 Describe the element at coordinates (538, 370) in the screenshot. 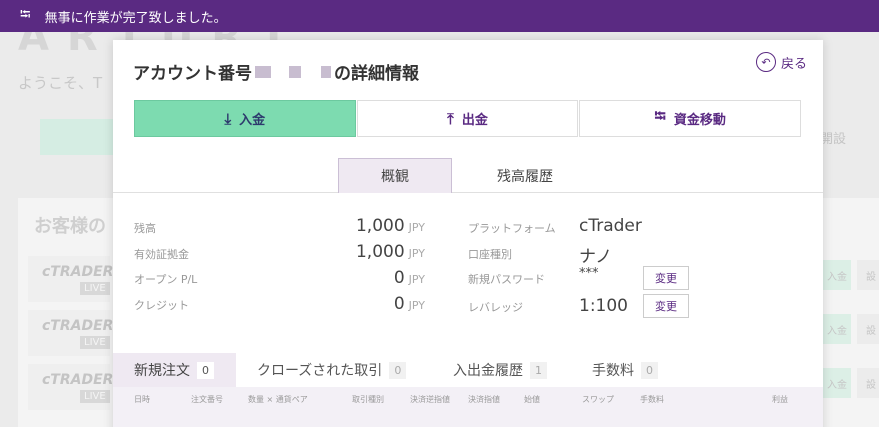

I see `count-badge: 1` at that location.